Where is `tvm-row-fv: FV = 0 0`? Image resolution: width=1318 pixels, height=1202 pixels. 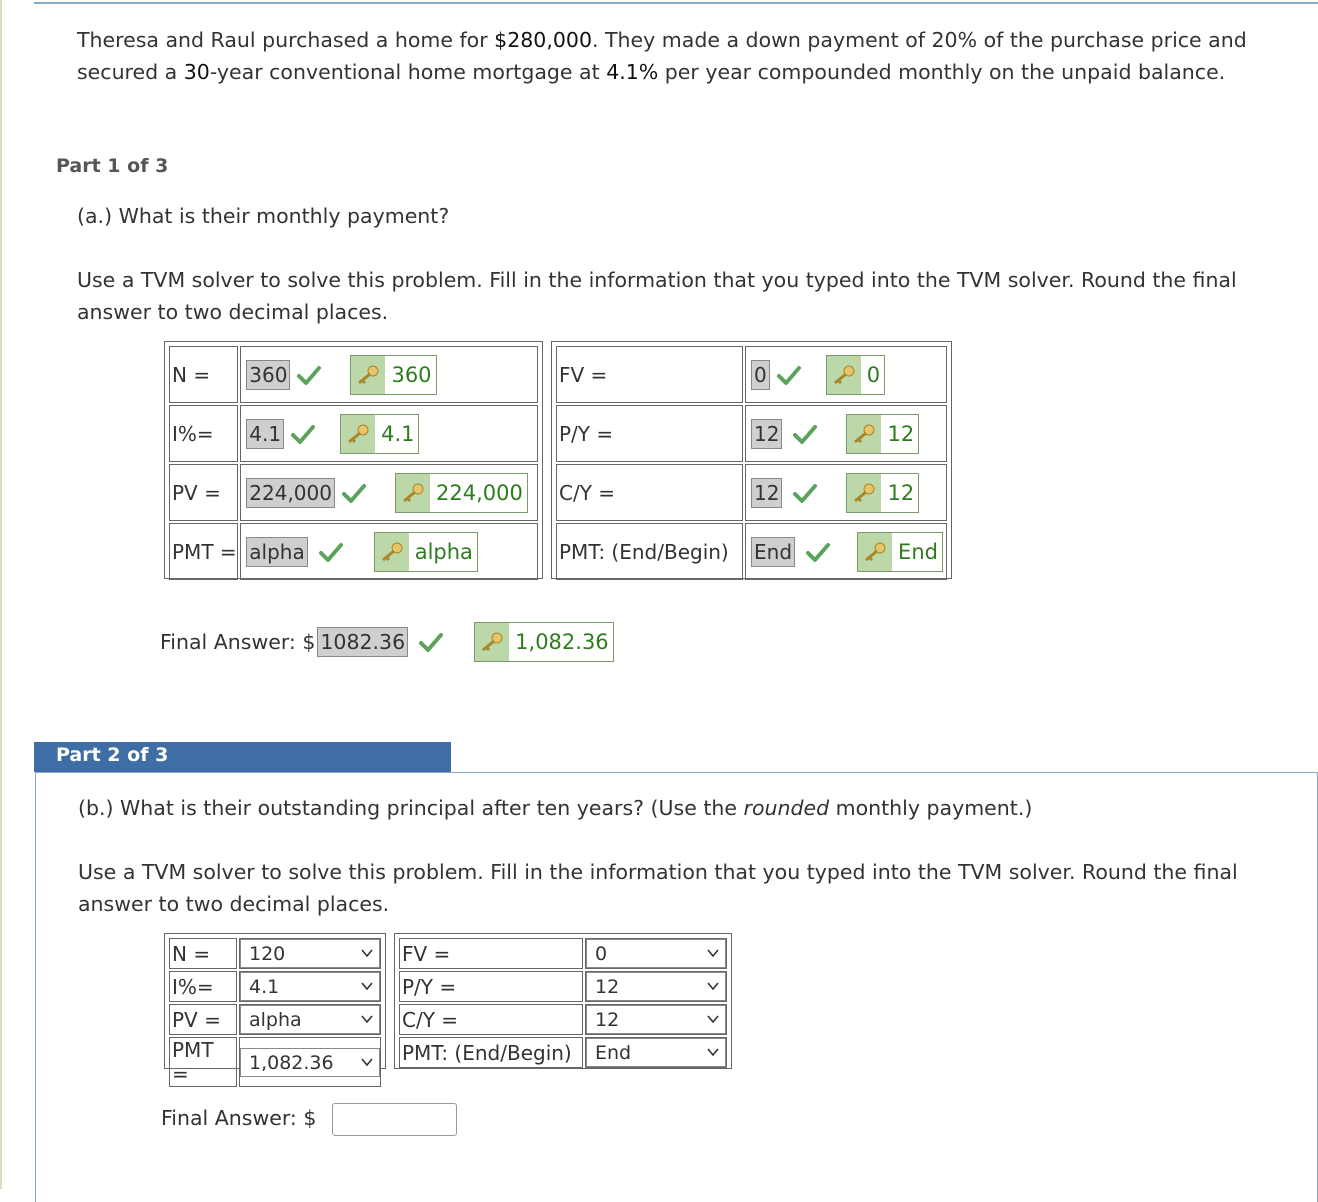
tvm-row-fv: FV = 0 0 is located at coordinates (751, 374).